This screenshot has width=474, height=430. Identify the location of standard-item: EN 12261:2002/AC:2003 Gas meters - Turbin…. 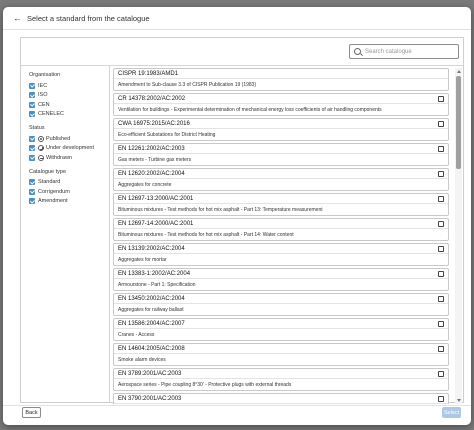
(281, 154).